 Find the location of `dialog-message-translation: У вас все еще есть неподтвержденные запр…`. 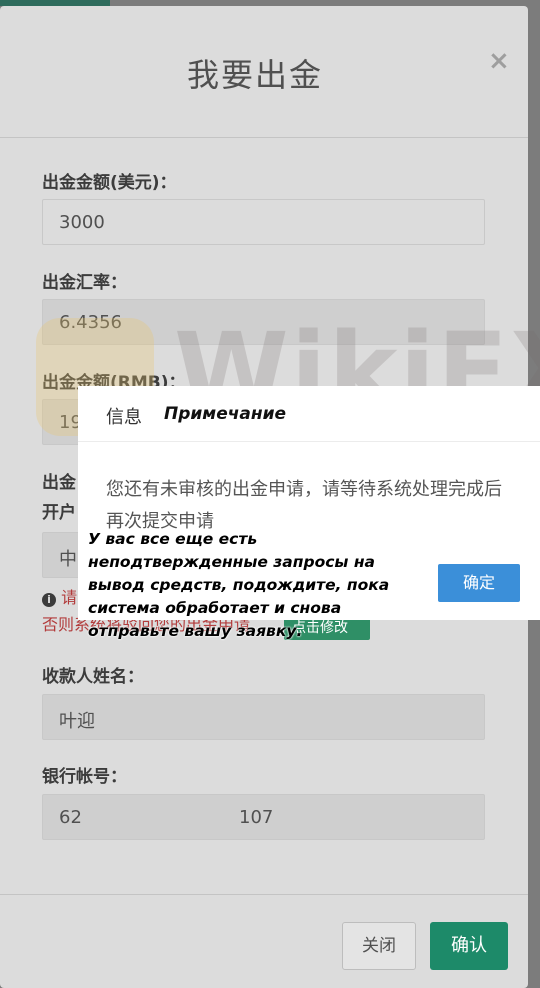

dialog-message-translation: У вас все еще есть неподтвержденные запр… is located at coordinates (239, 585).